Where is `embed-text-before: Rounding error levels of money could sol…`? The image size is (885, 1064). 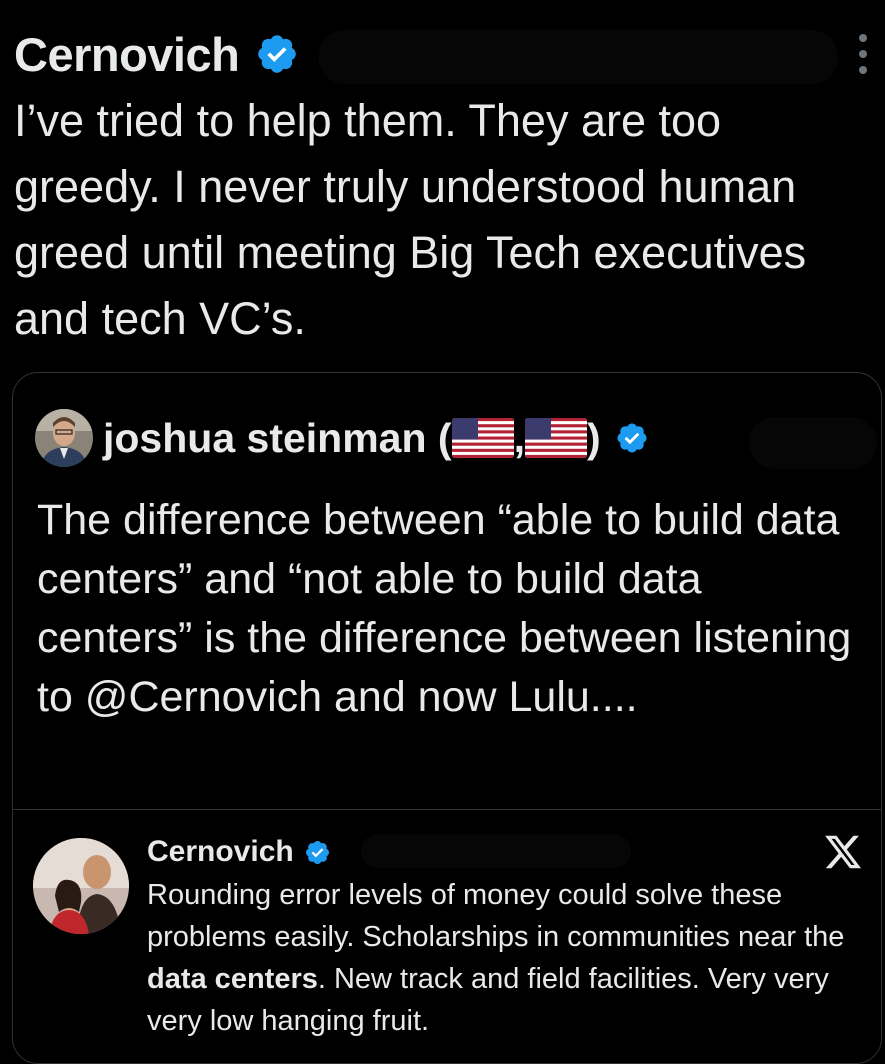 embed-text-before: Rounding error levels of money could sol… is located at coordinates (496, 916).